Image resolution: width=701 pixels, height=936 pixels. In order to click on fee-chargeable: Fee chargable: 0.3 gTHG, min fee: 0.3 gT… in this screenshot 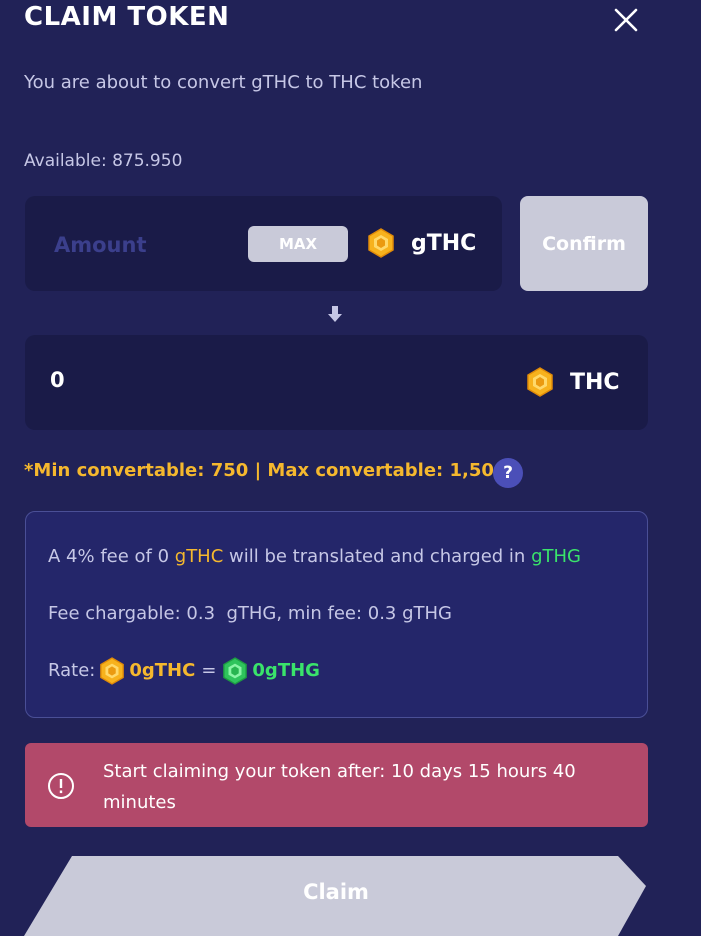, I will do `click(250, 613)`.